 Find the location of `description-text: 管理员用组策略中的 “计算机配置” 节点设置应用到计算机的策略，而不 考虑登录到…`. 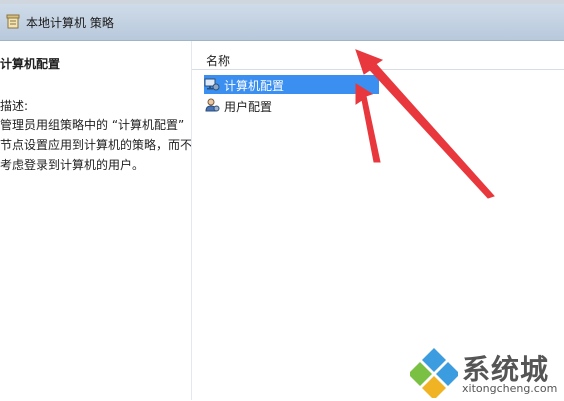

description-text: 管理员用组策略中的 “计算机配置” 节点设置应用到计算机的策略，而不 考虑登录到… is located at coordinates (96, 145).